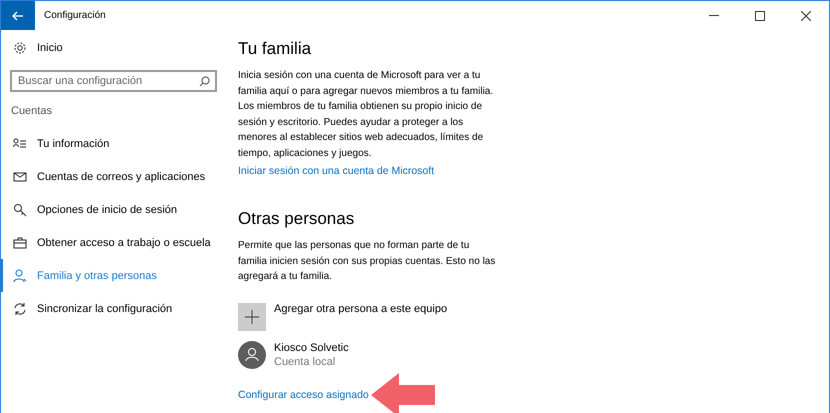 The height and width of the screenshot is (413, 830). I want to click on account-name: Kiosco Solvetic, so click(311, 348).